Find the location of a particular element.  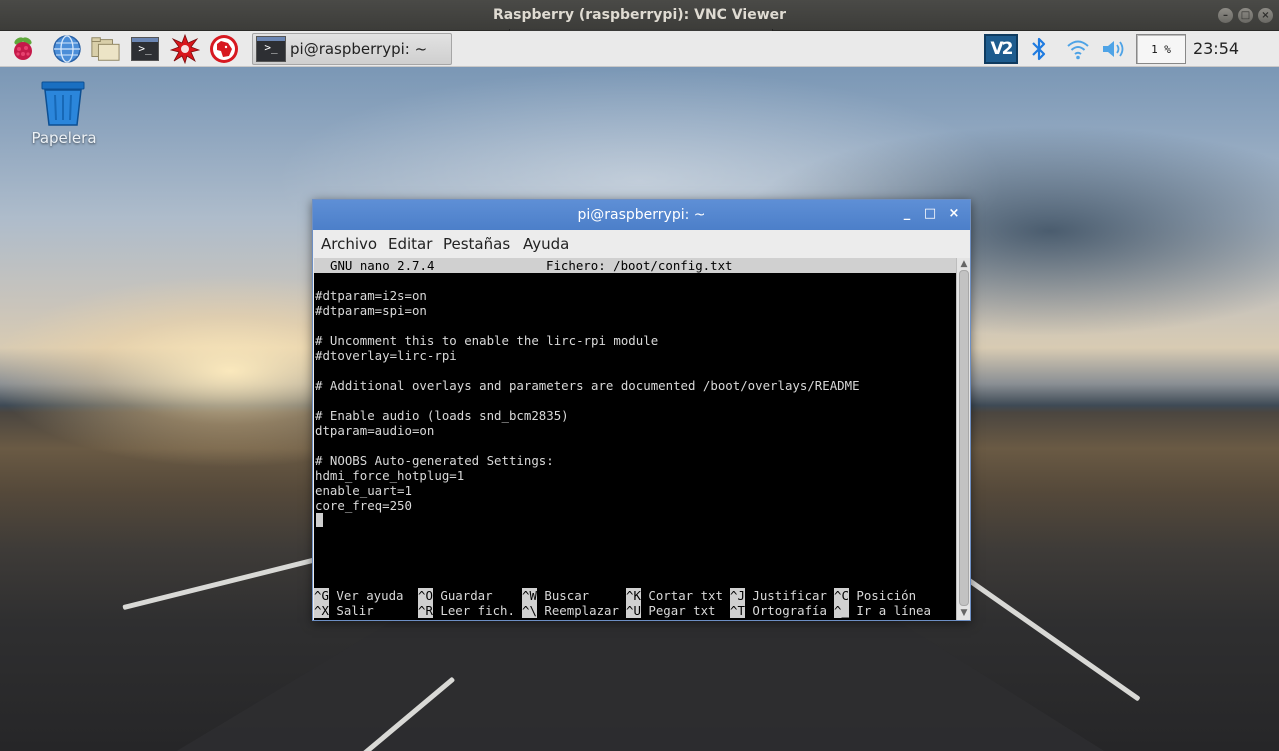

nano-version: GNU nano 2.7.4 is located at coordinates (382, 265).